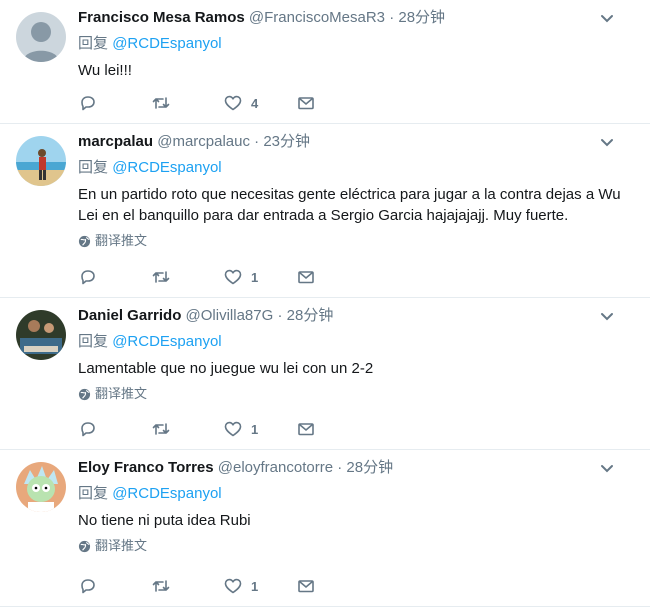 The height and width of the screenshot is (607, 650). Describe the element at coordinates (164, 520) in the screenshot. I see `tweet-text: No tiene ni puta idea Rubi` at that location.